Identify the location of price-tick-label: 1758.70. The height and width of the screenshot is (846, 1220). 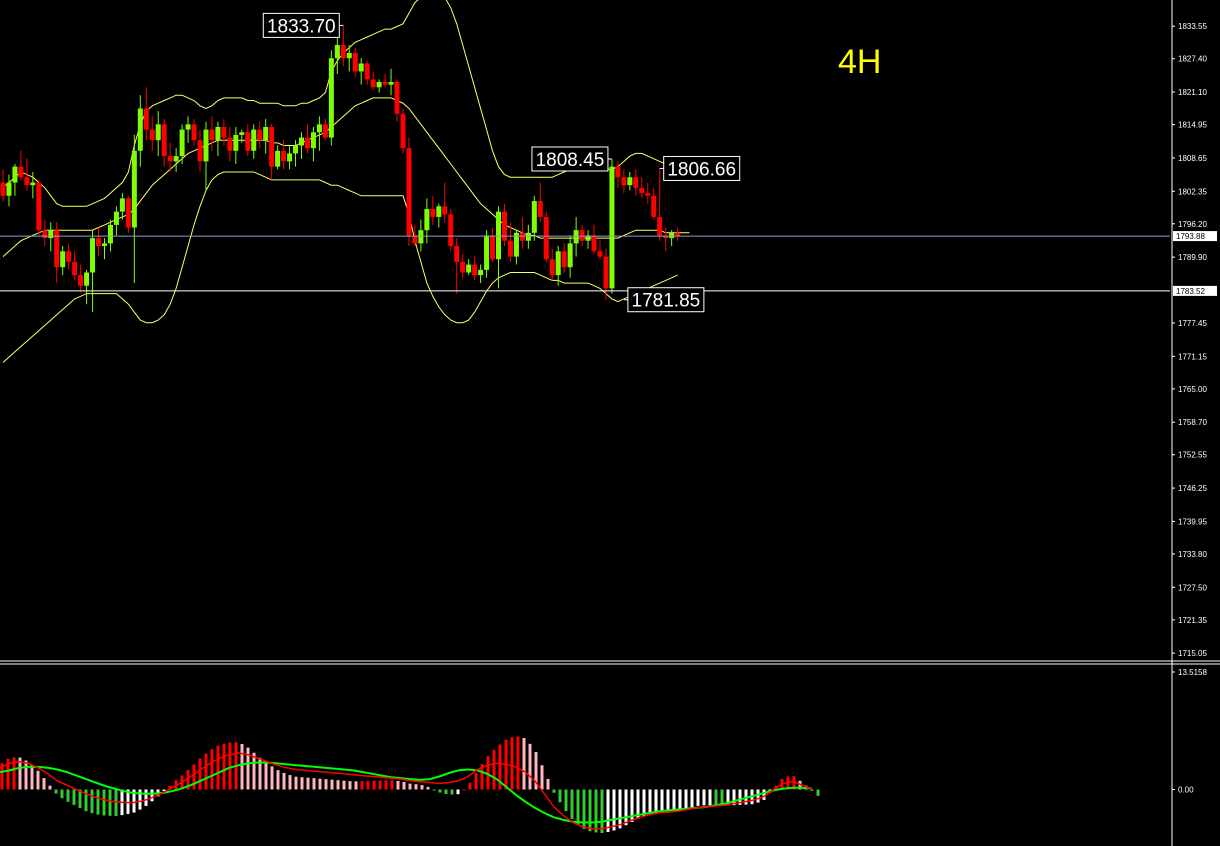
(1192, 422).